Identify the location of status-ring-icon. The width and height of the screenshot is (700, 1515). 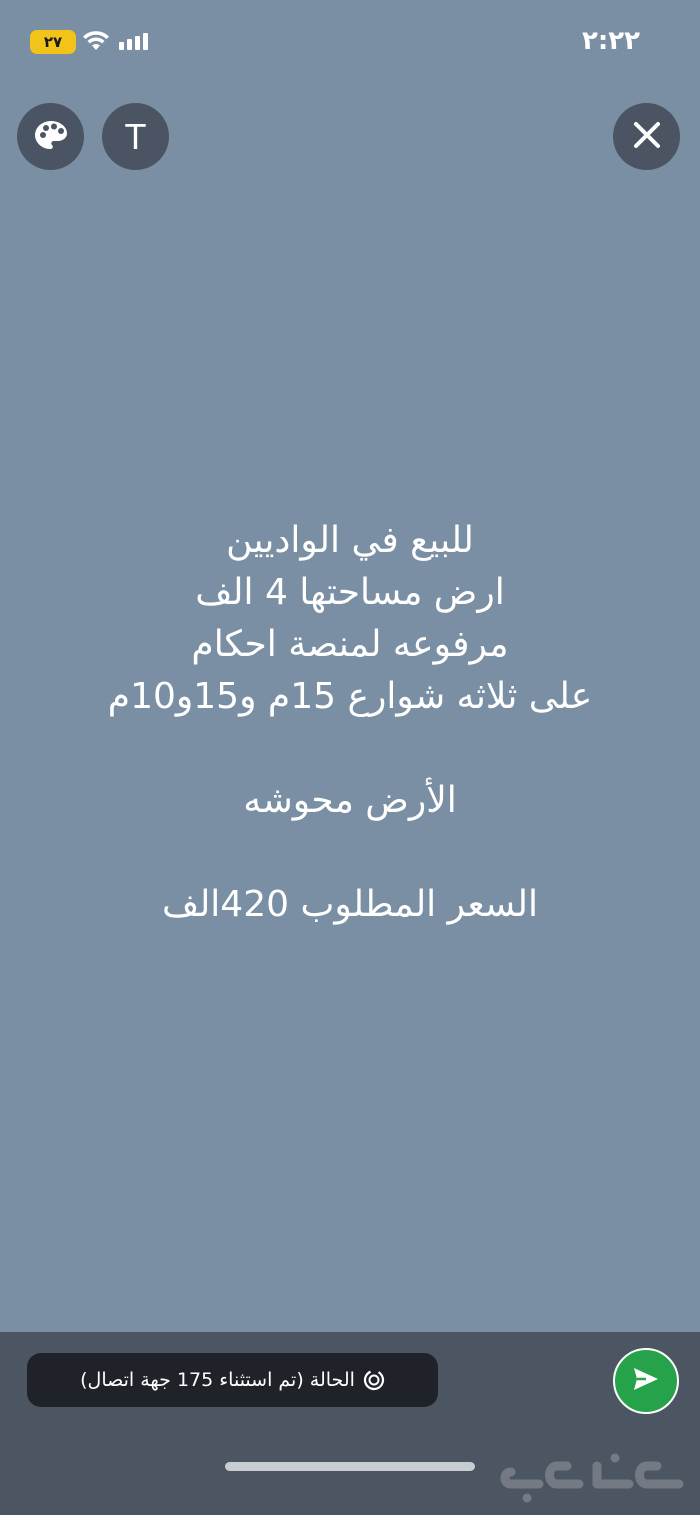
(374, 1380).